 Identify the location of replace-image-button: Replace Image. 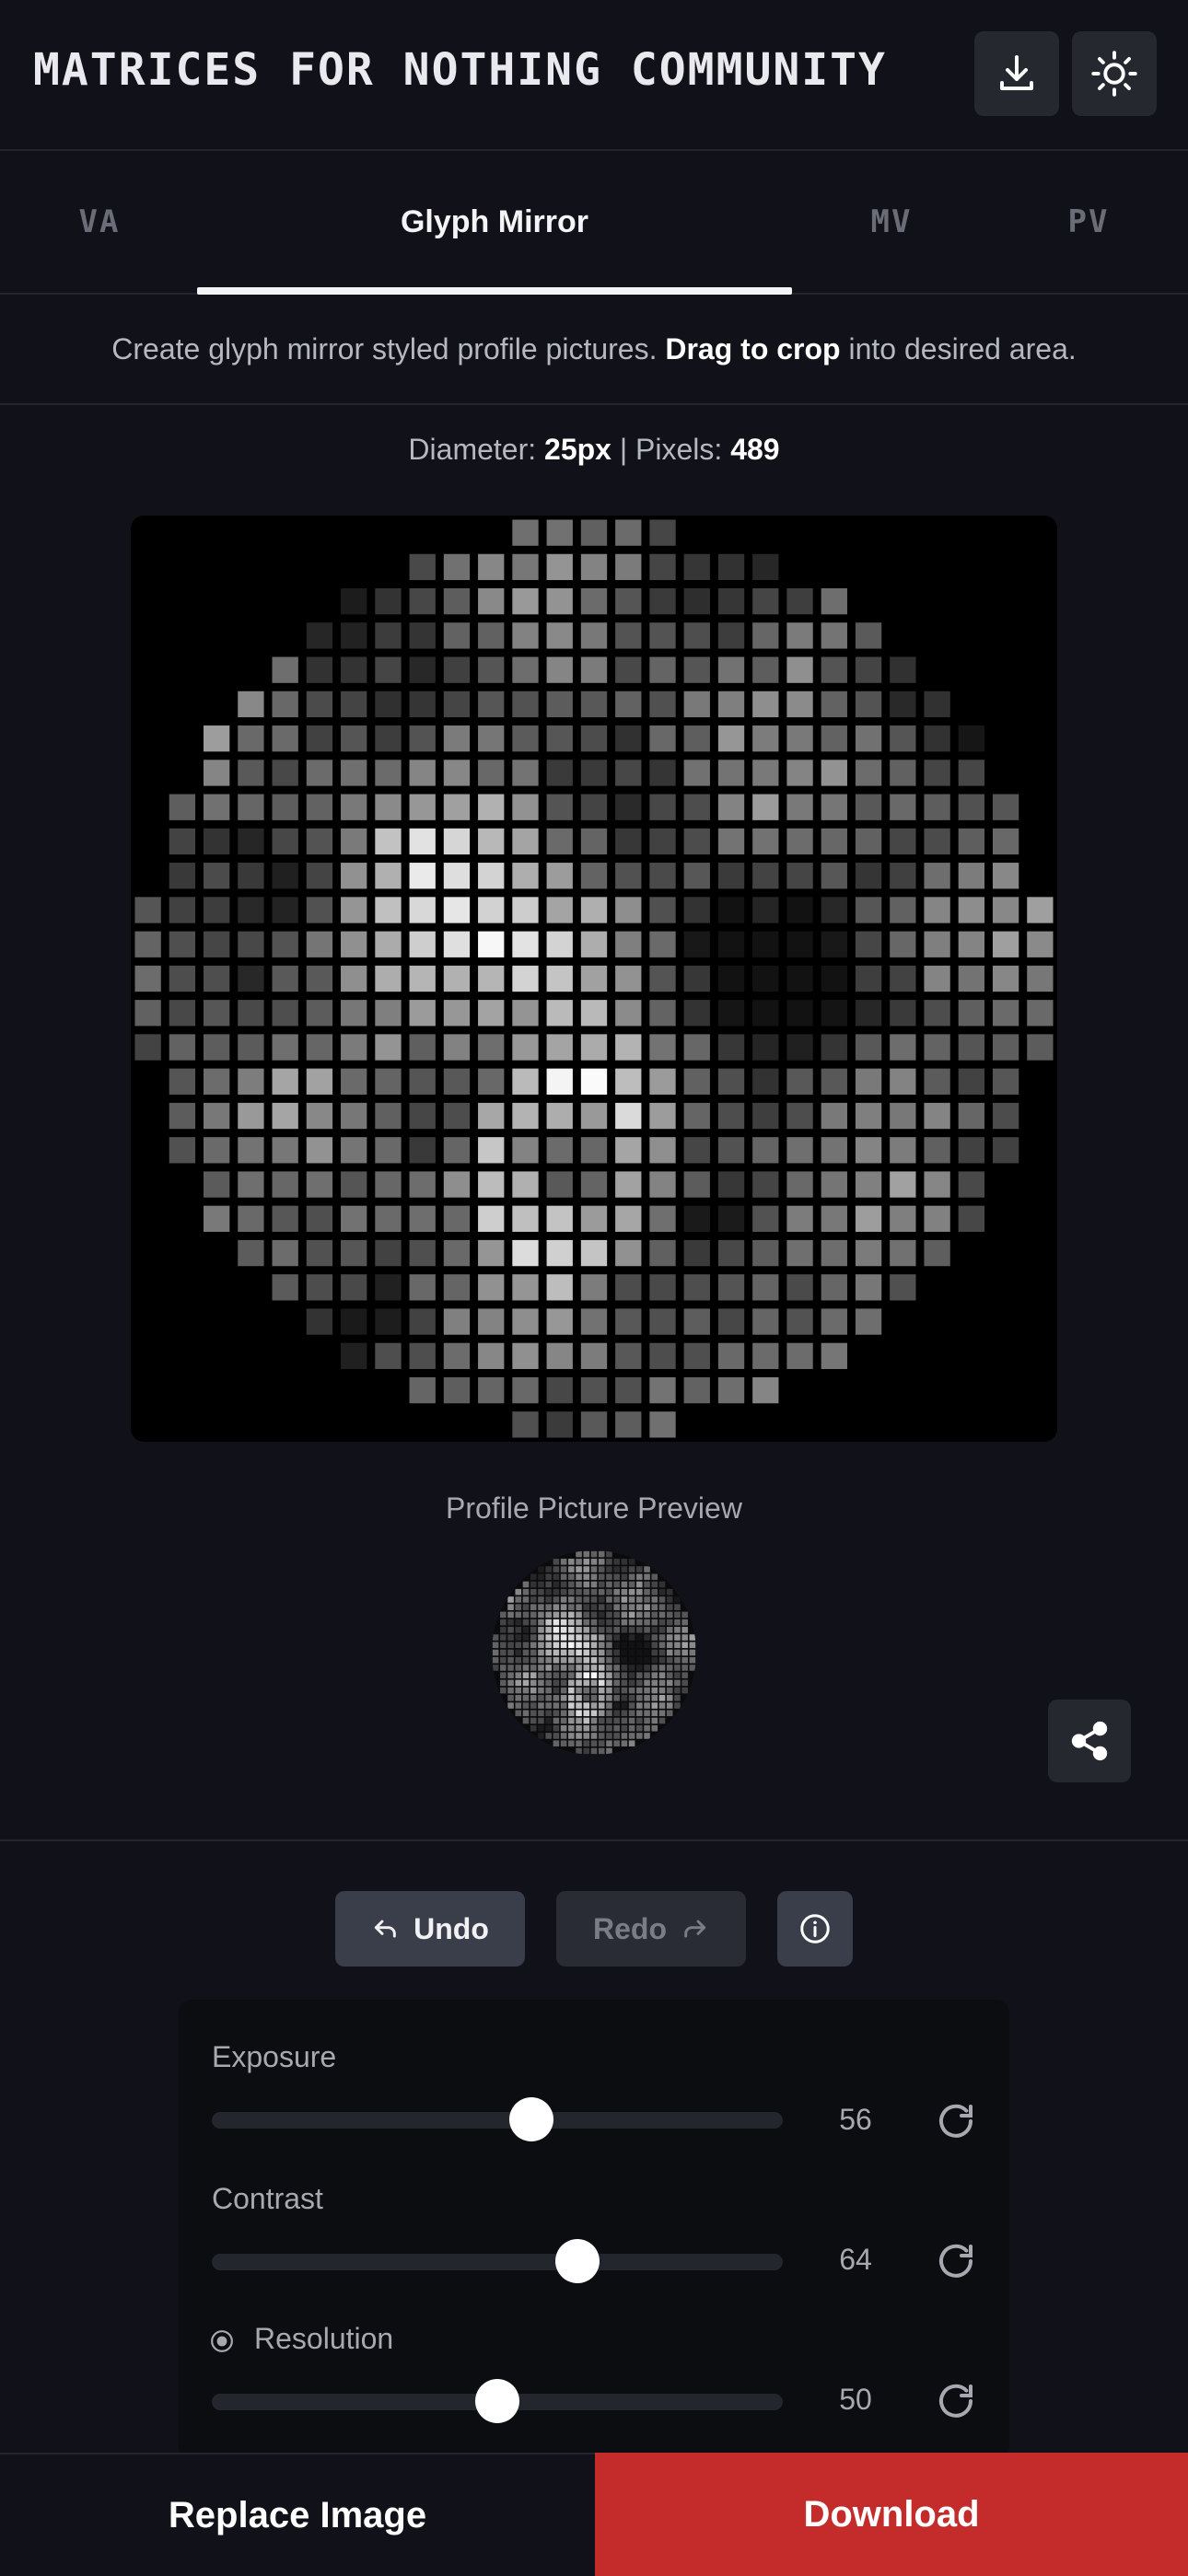
(297, 2514).